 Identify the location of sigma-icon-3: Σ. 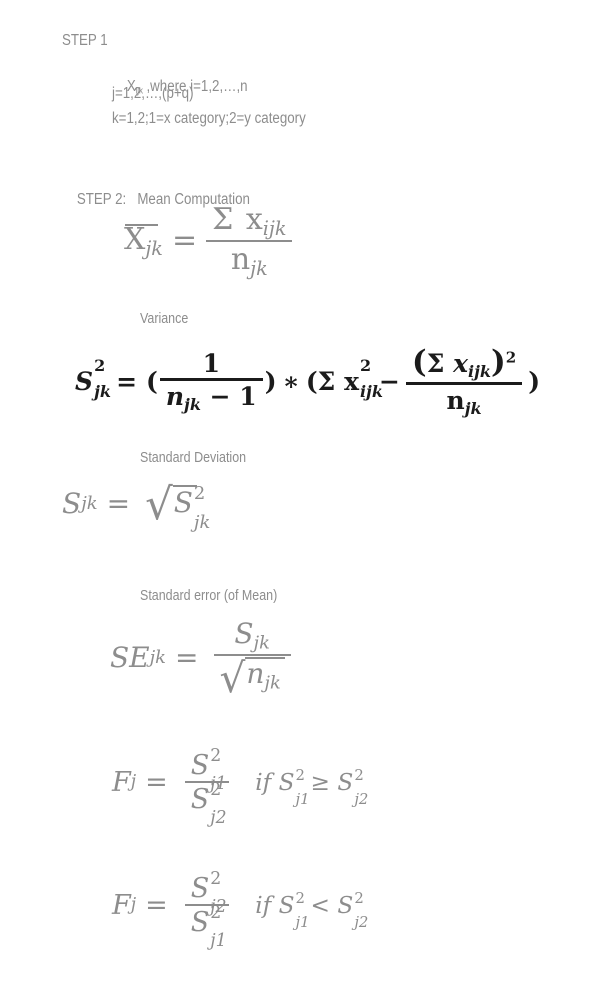
(435, 363).